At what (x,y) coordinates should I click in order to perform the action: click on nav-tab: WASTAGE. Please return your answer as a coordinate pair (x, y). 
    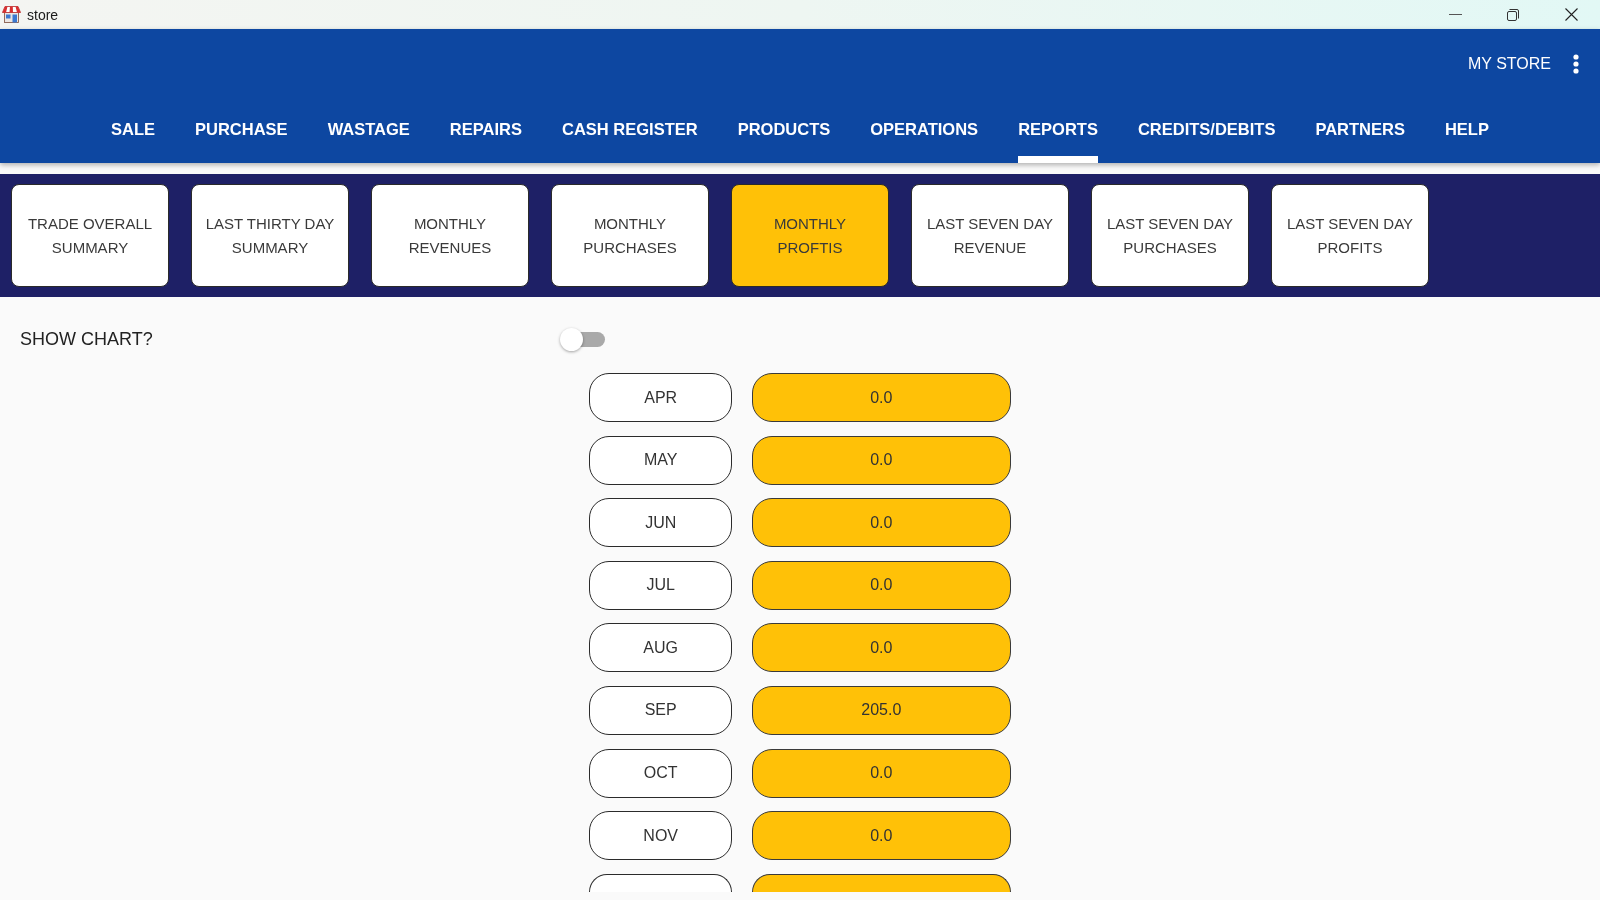
    Looking at the image, I should click on (368, 131).